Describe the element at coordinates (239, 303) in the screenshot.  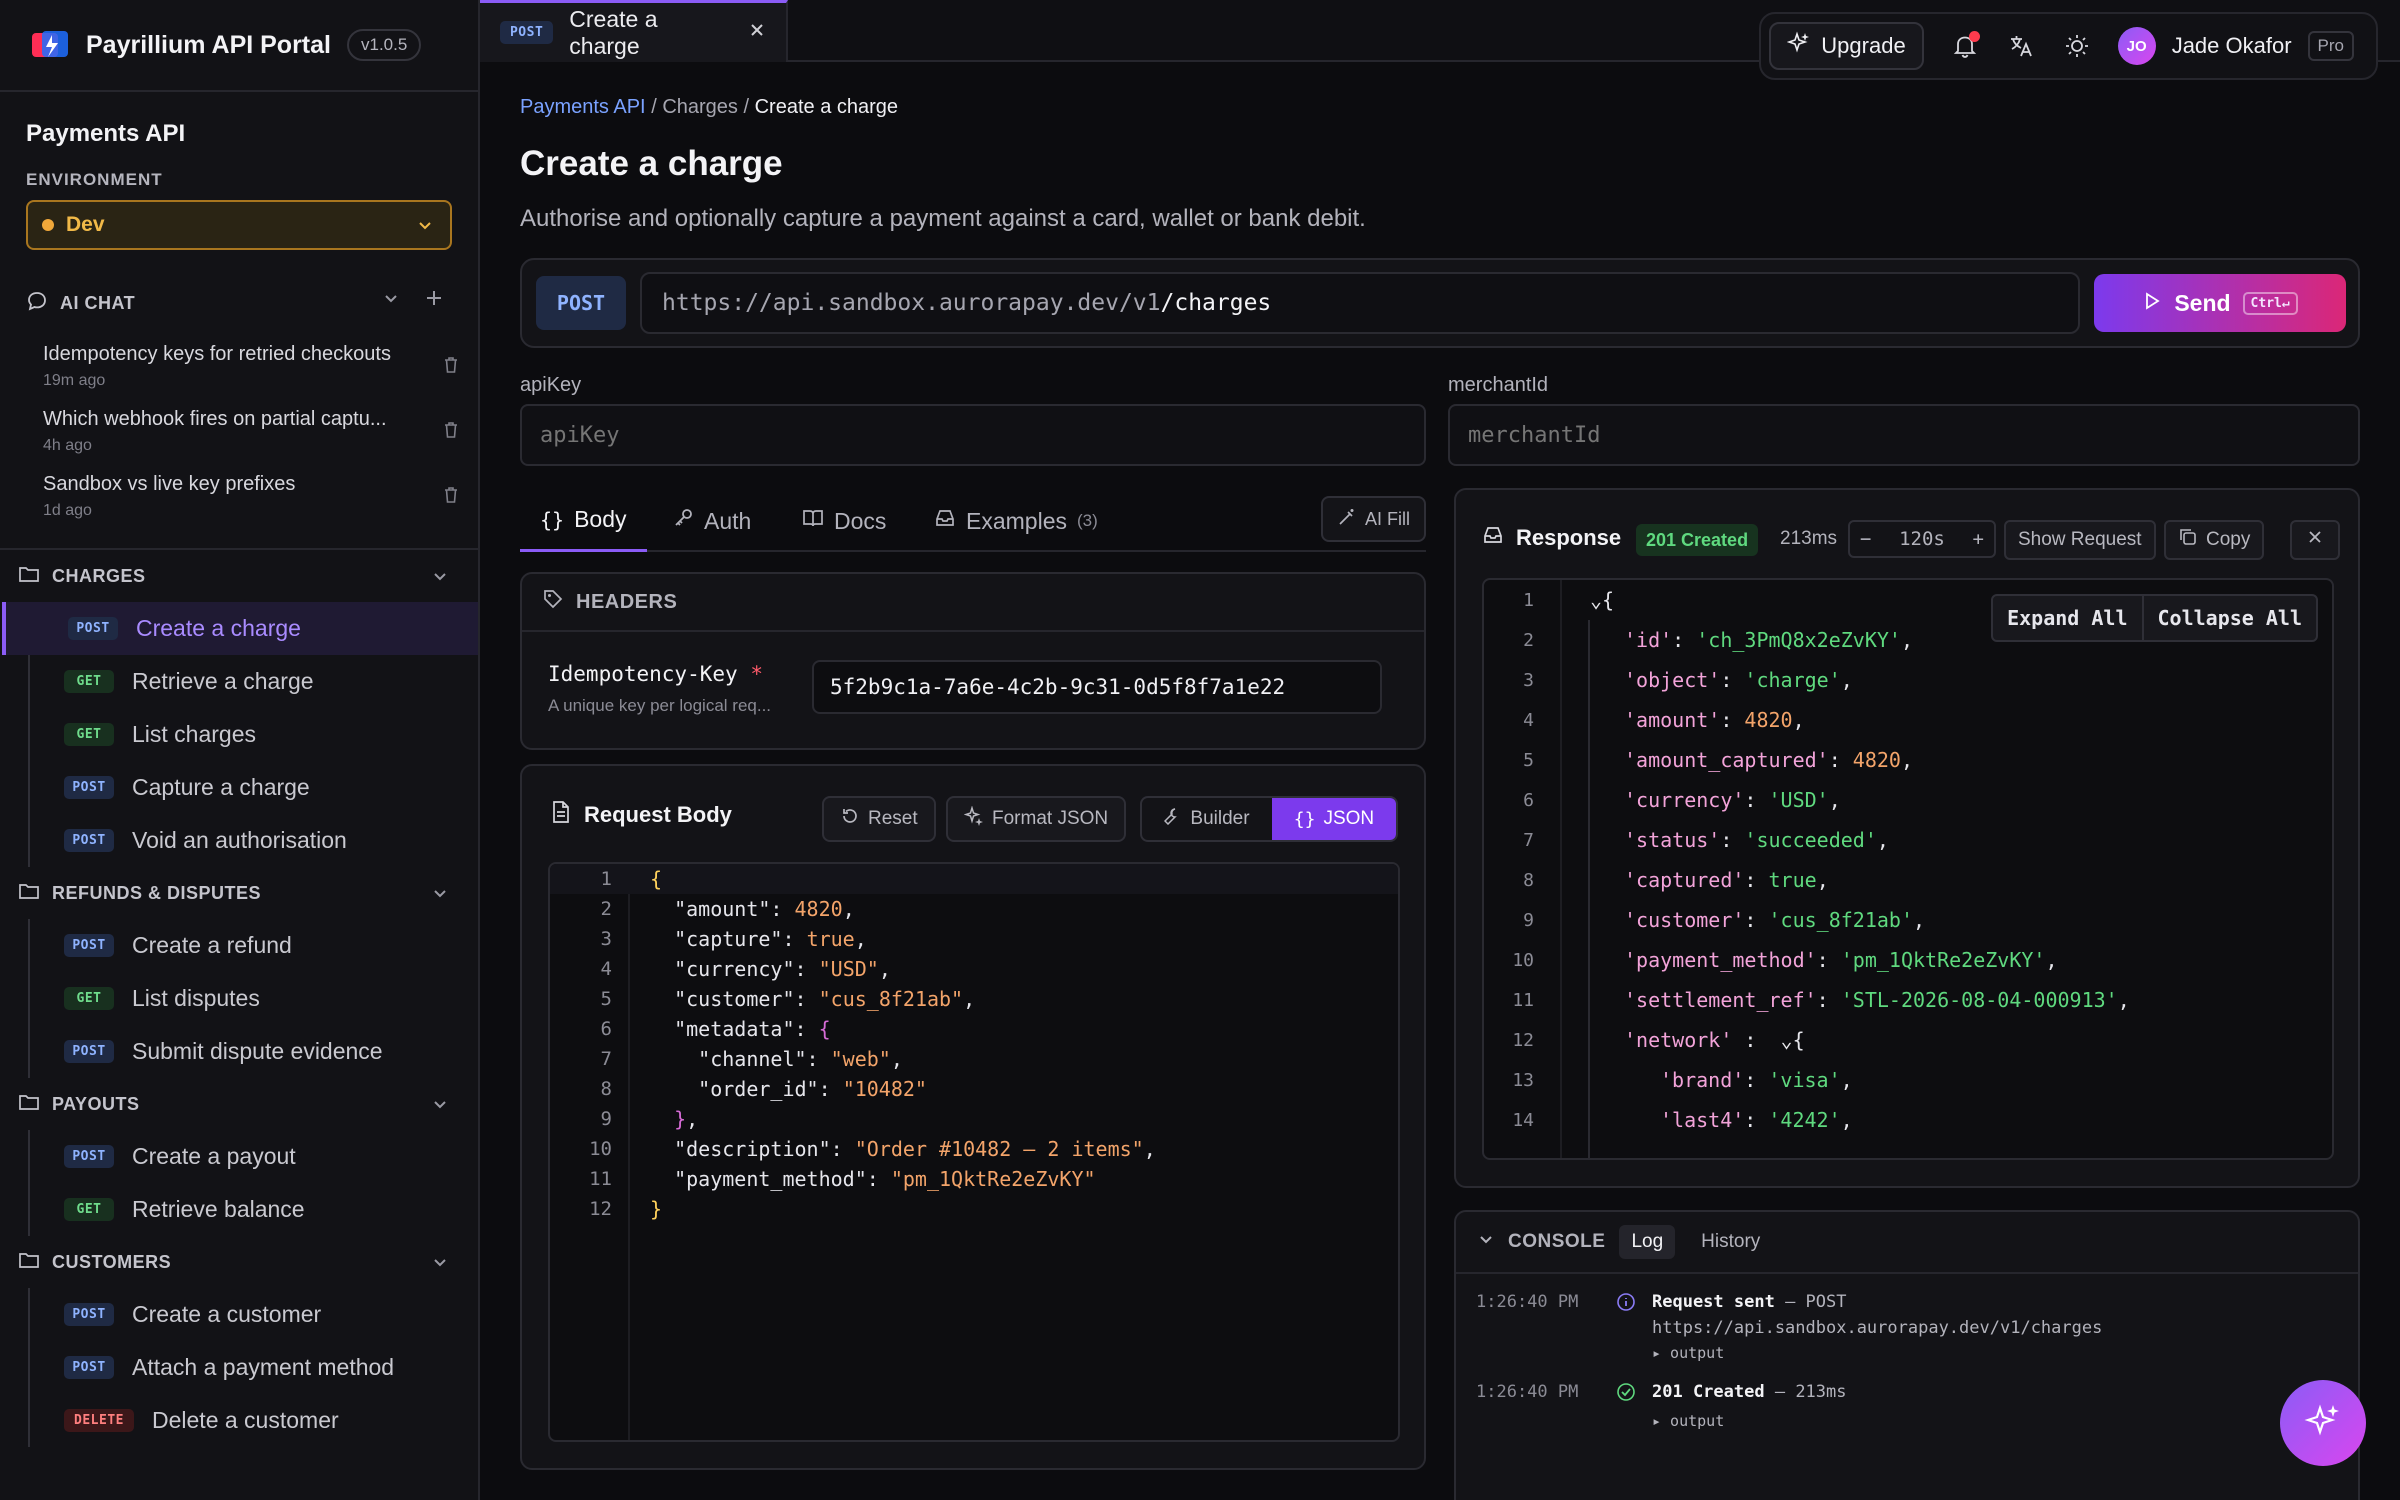
I see `ai-chat-header: AI CHAT` at that location.